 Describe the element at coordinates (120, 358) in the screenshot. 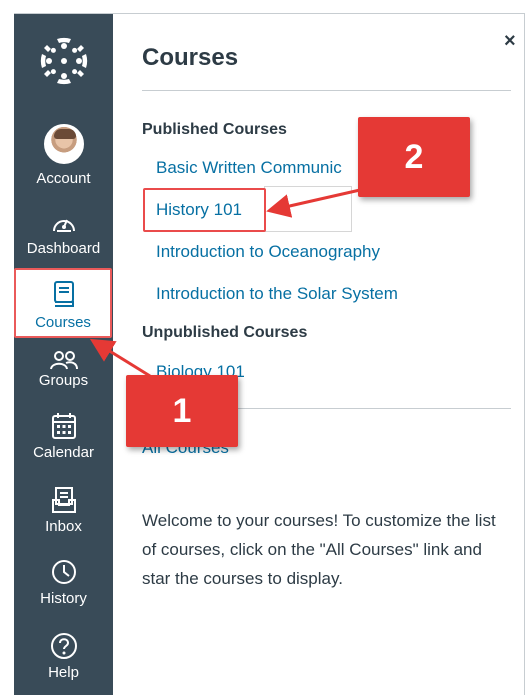

I see `arrow-to-courses` at that location.